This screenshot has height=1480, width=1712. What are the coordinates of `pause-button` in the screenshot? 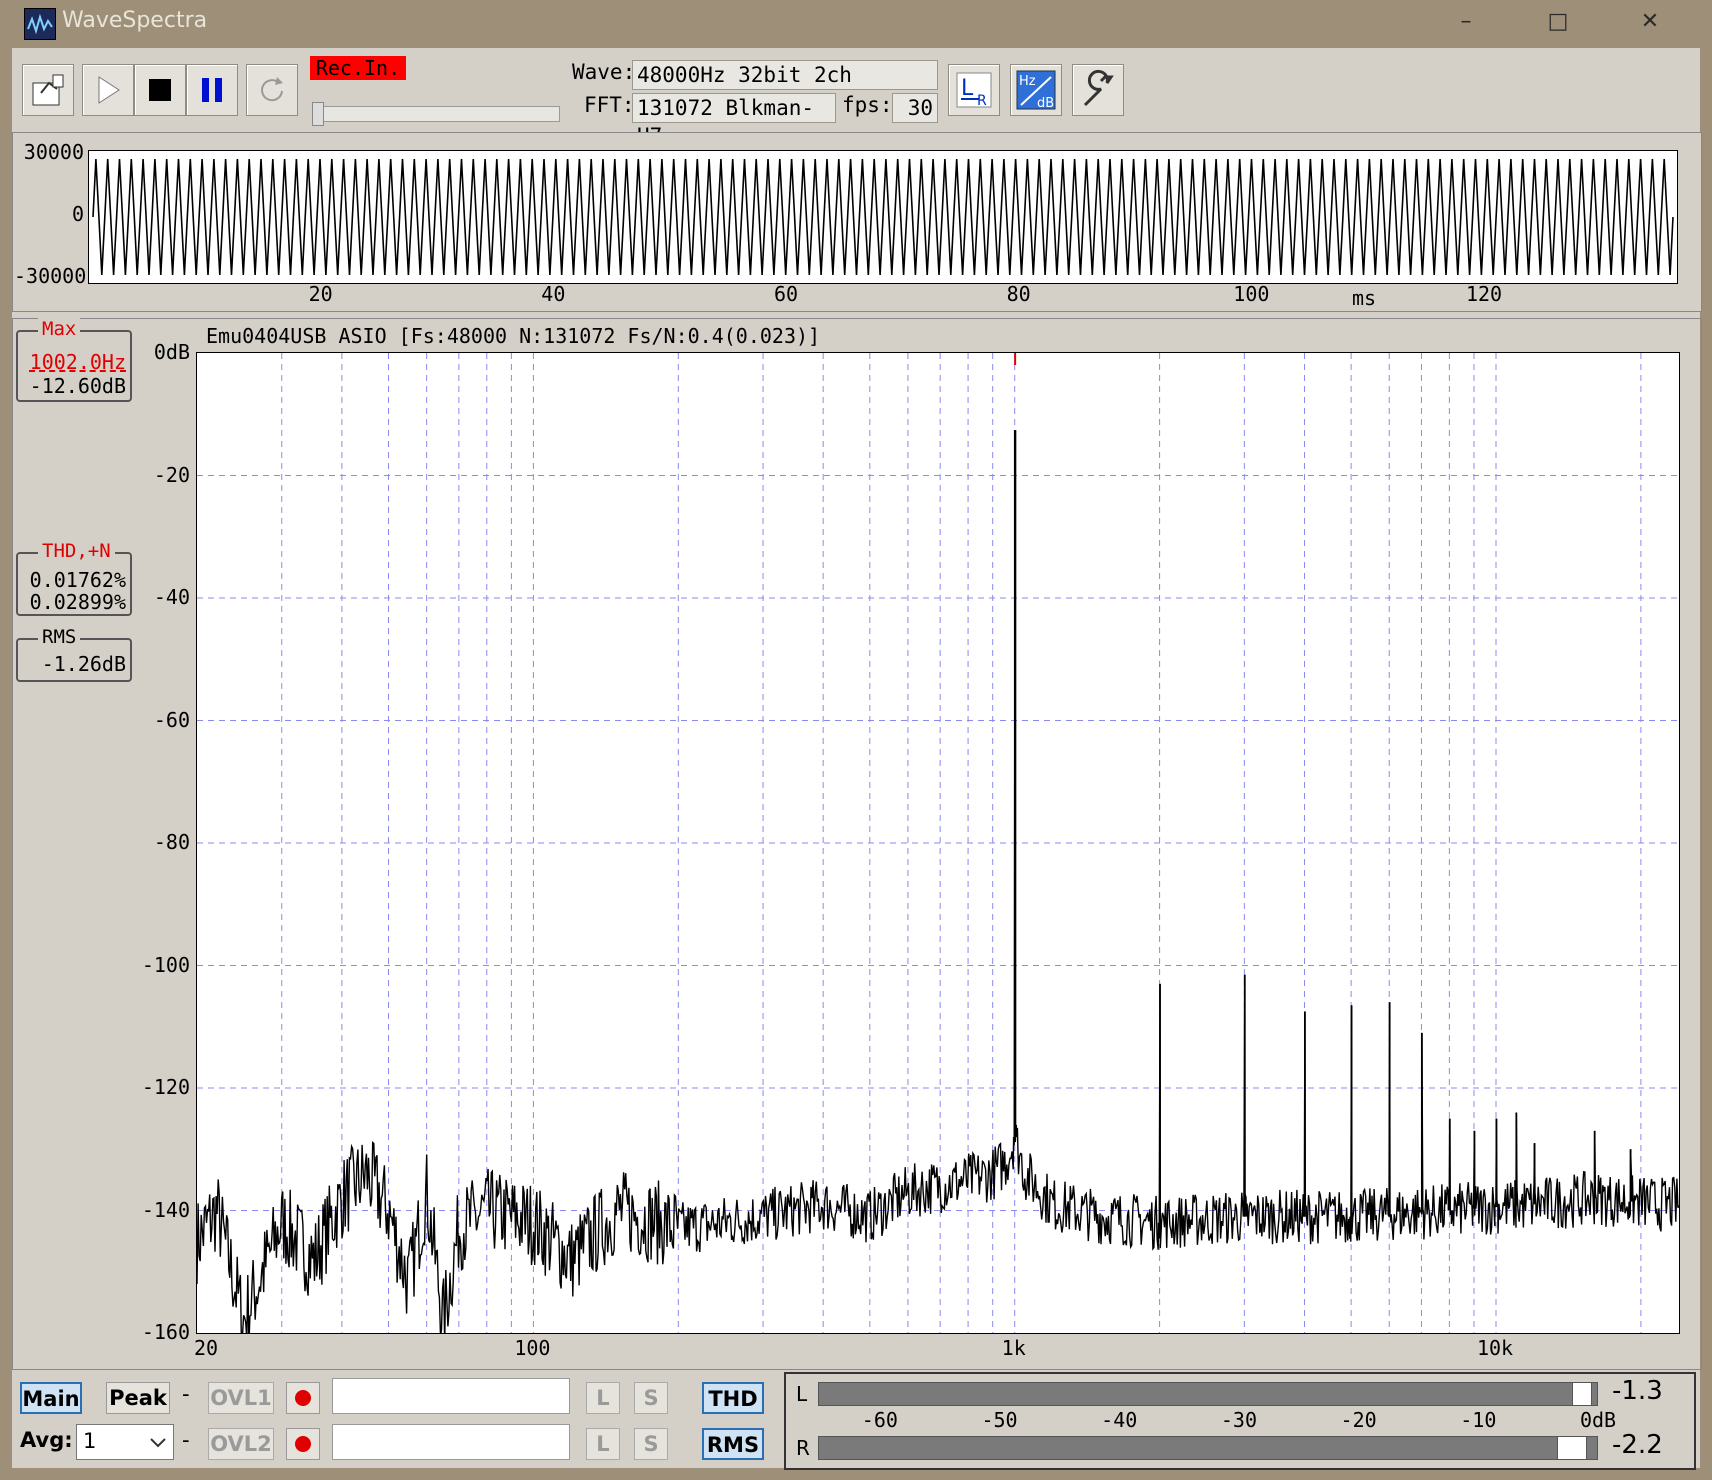 It's located at (212, 90).